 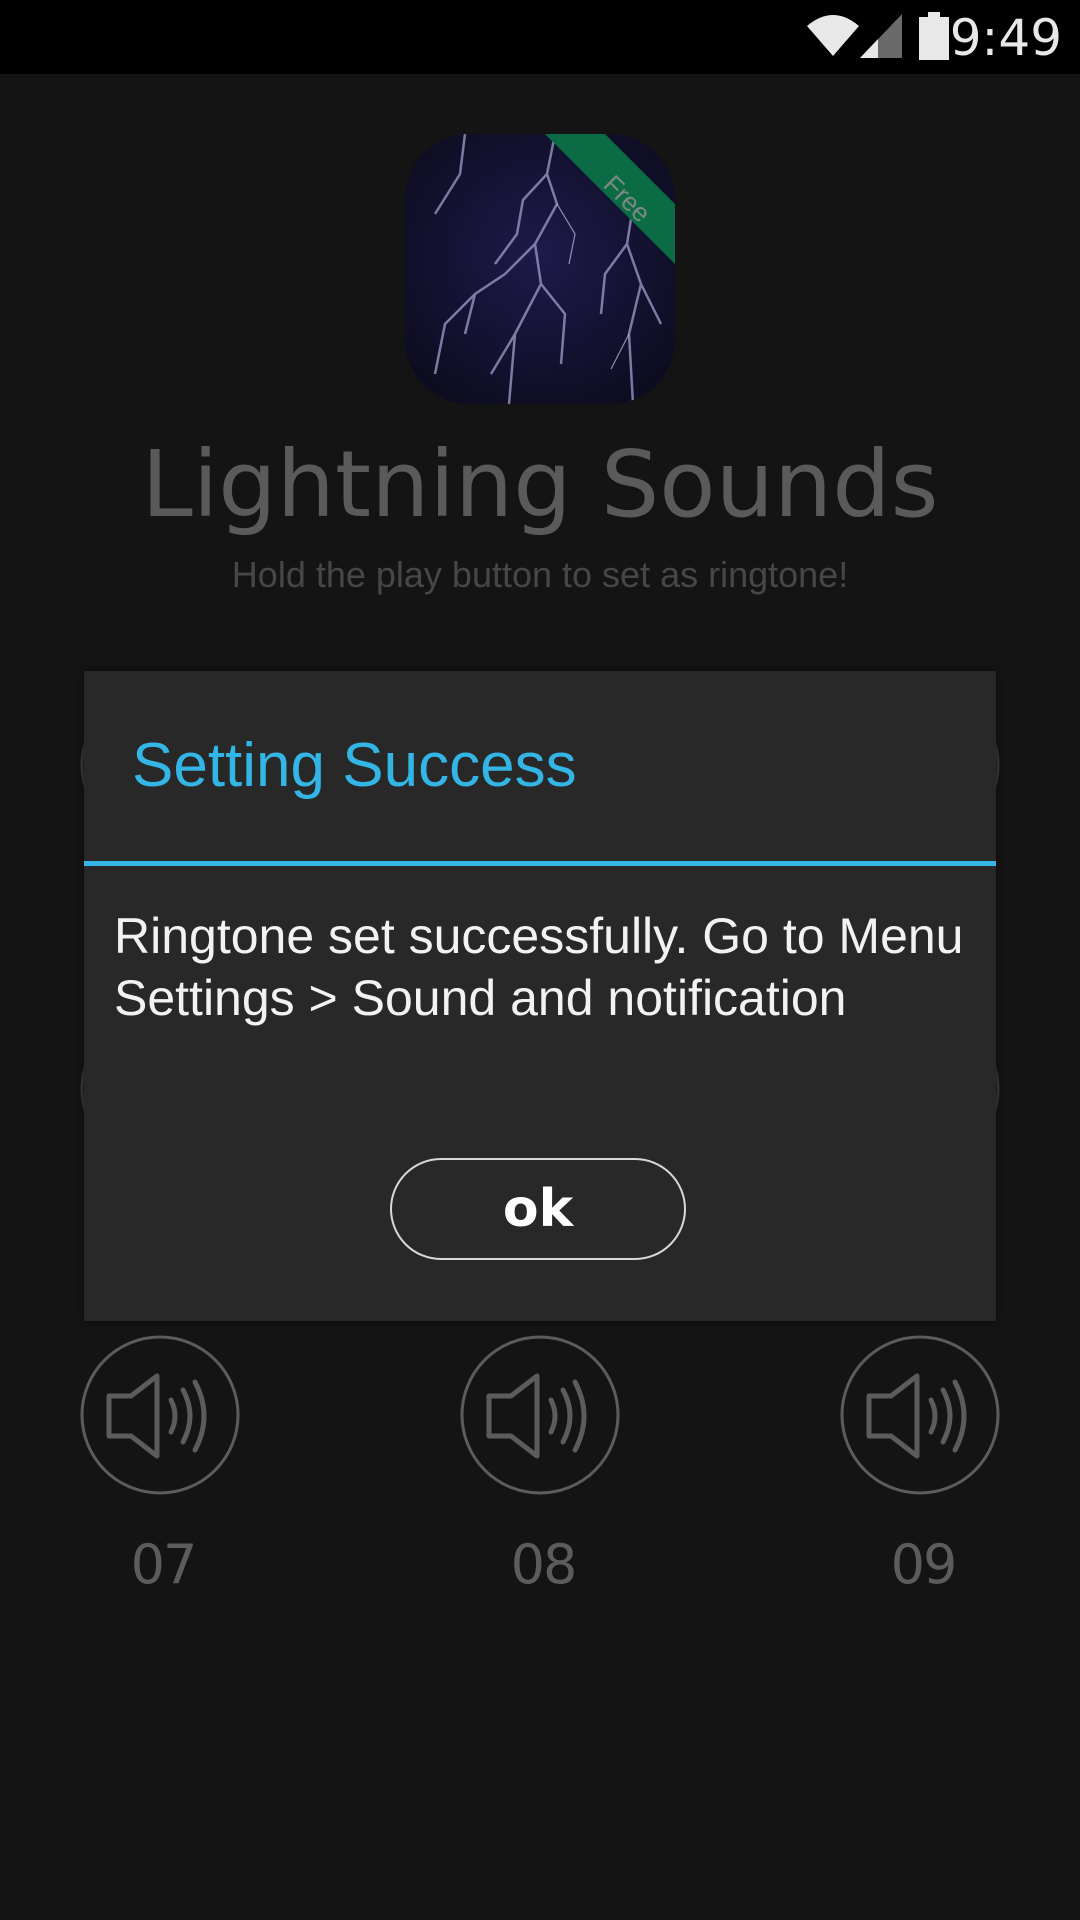 I want to click on app-subtitle: Hold the play button to set as ringtone!, so click(x=540, y=574).